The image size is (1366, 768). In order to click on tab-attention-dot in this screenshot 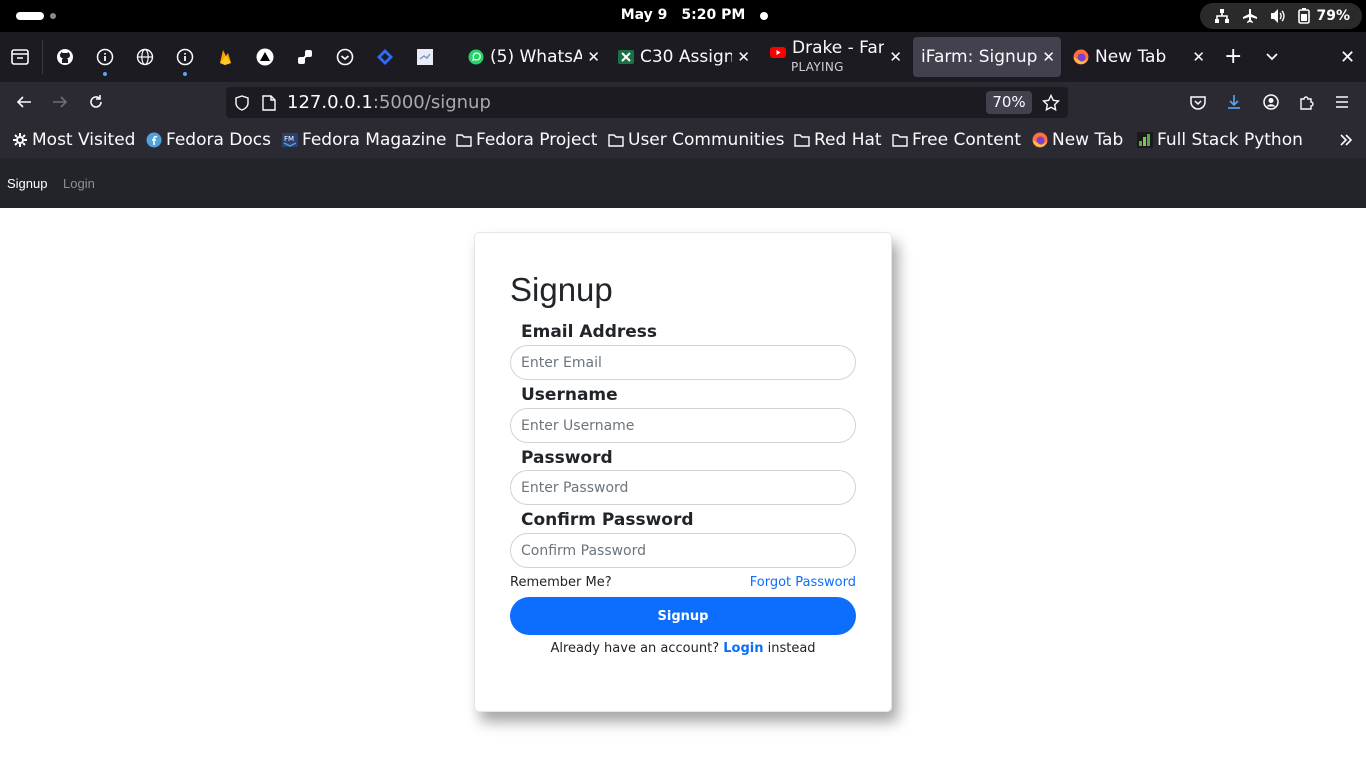, I will do `click(105, 74)`.